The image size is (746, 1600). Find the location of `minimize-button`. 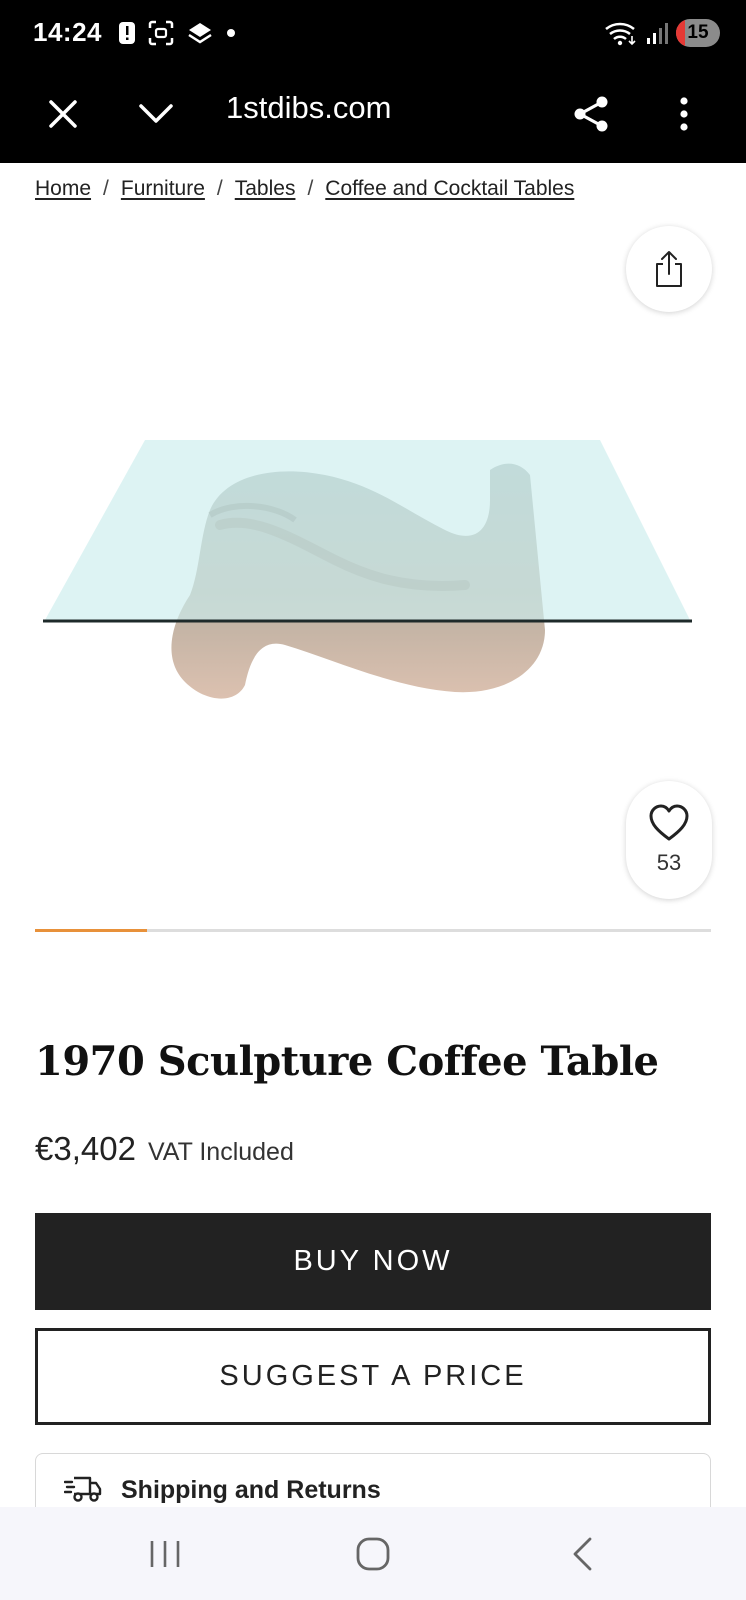

minimize-button is located at coordinates (156, 114).